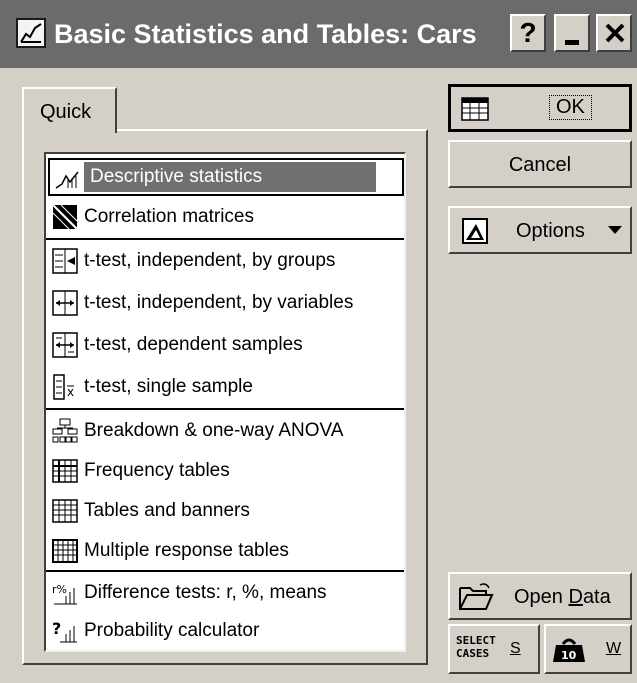 The image size is (637, 683). I want to click on list-item: x t-test, single sample, so click(226, 387).